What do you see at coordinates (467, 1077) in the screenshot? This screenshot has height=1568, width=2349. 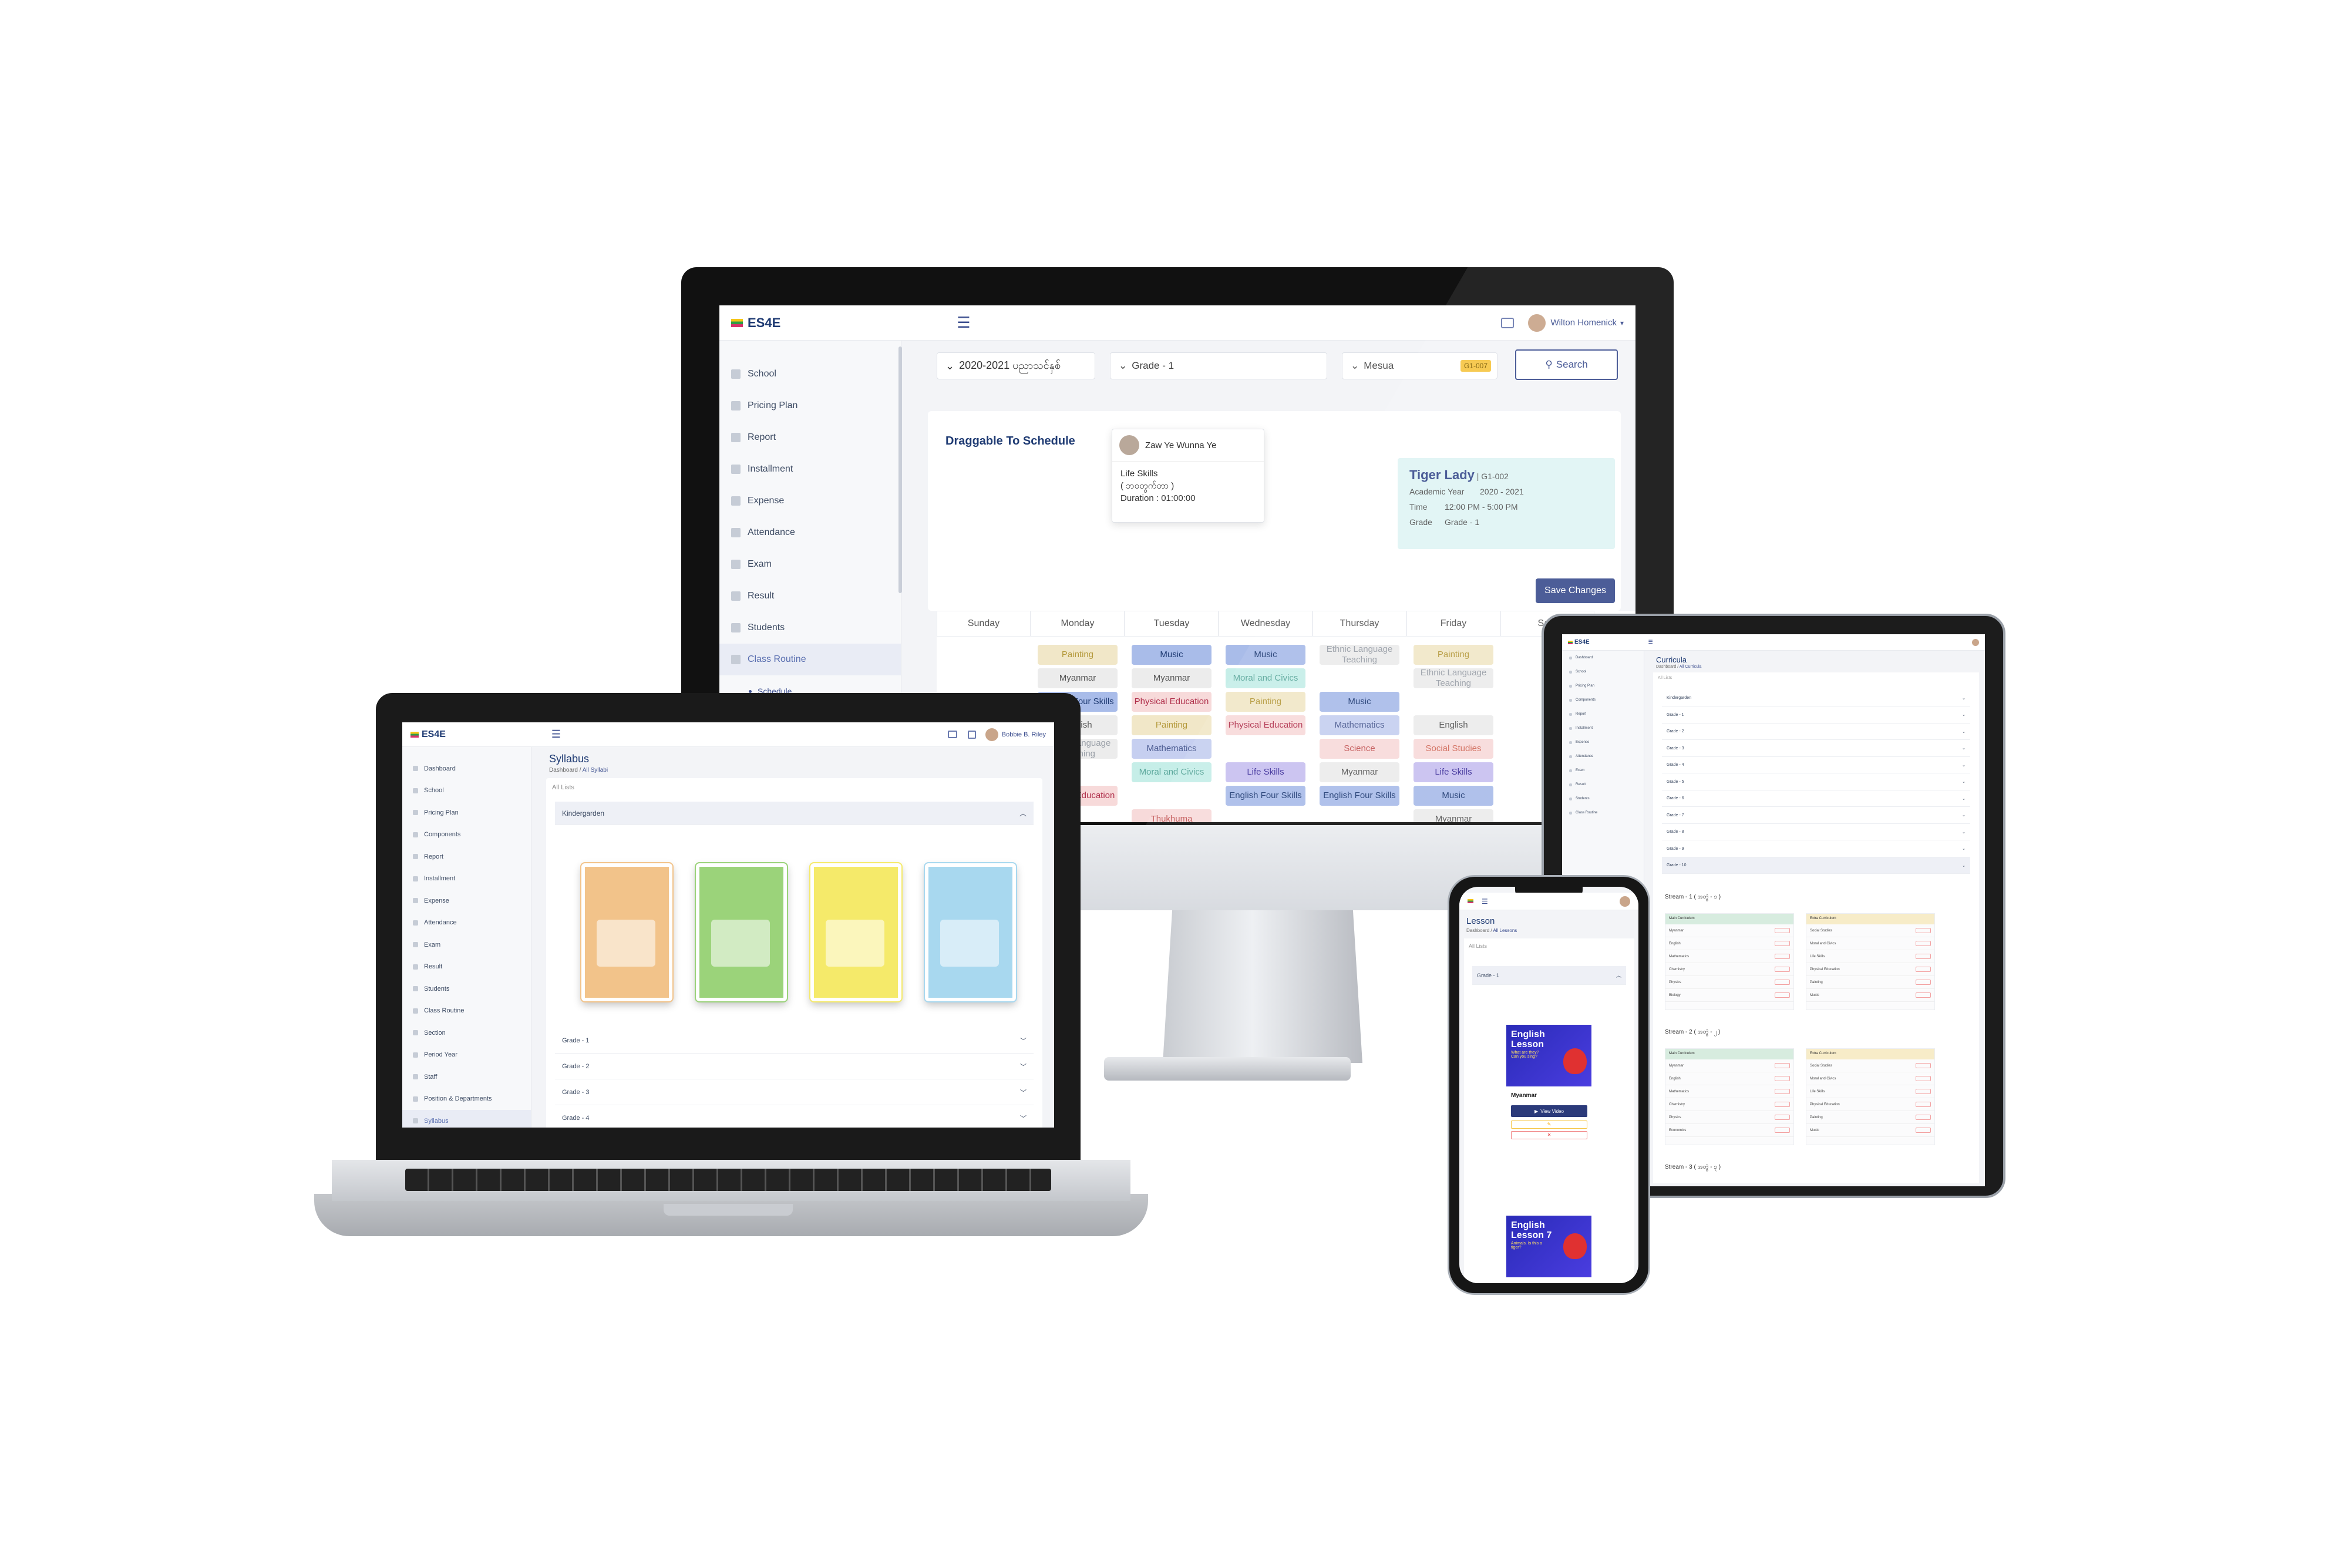 I see `sidebar-item-staff: Staff` at bounding box center [467, 1077].